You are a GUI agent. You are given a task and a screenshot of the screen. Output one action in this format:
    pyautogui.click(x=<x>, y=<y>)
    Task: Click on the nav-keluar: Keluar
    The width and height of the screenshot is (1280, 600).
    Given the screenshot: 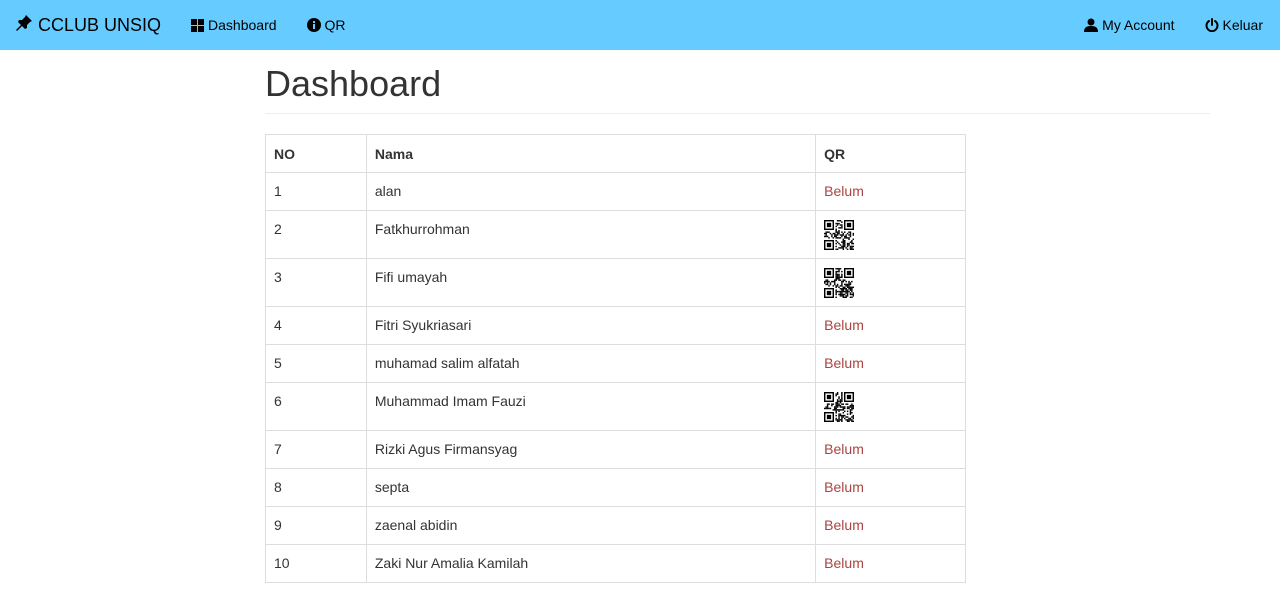 What is the action you would take?
    pyautogui.click(x=1234, y=25)
    